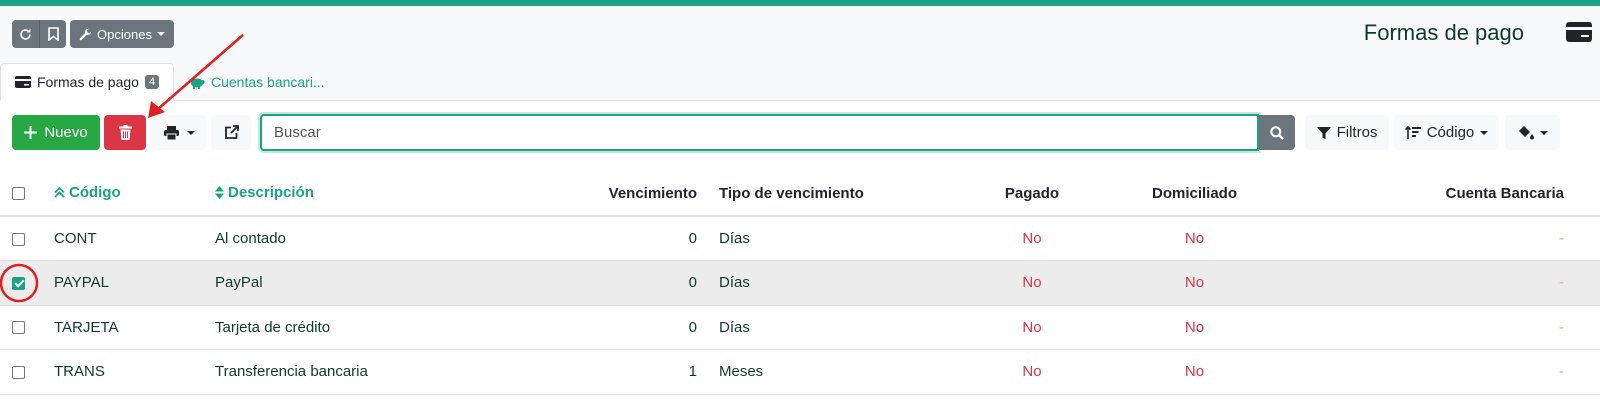 The height and width of the screenshot is (408, 1600). What do you see at coordinates (31, 132) in the screenshot?
I see `plus-icon` at bounding box center [31, 132].